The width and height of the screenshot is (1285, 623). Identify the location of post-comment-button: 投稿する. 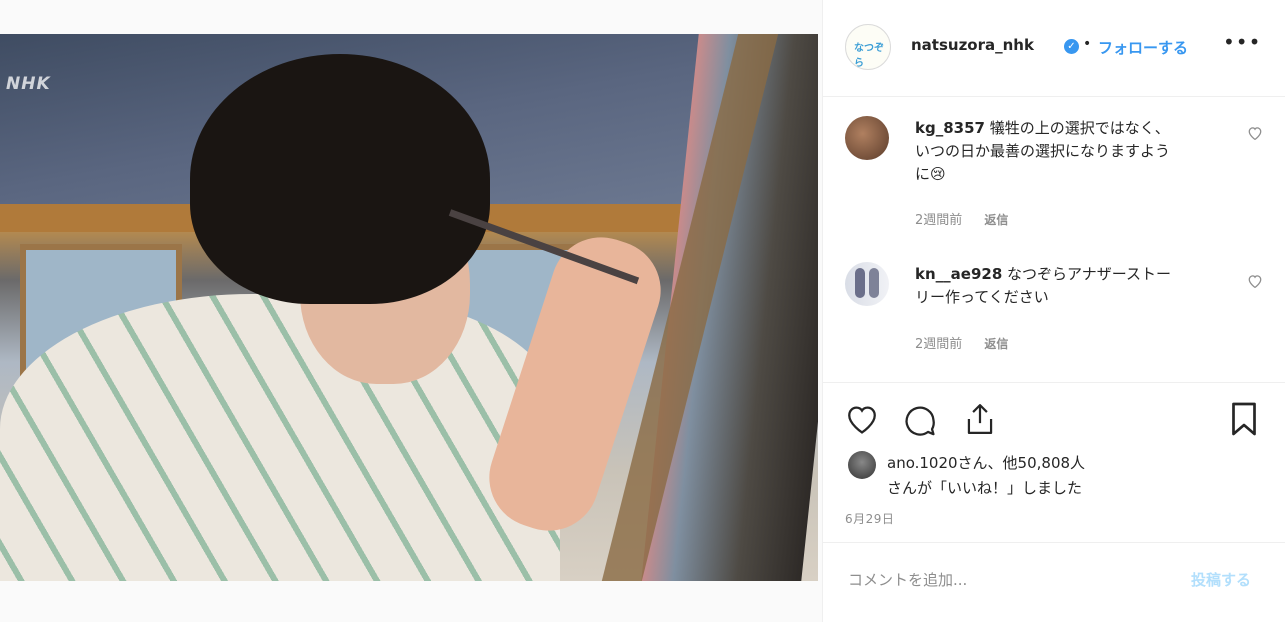
(1221, 579).